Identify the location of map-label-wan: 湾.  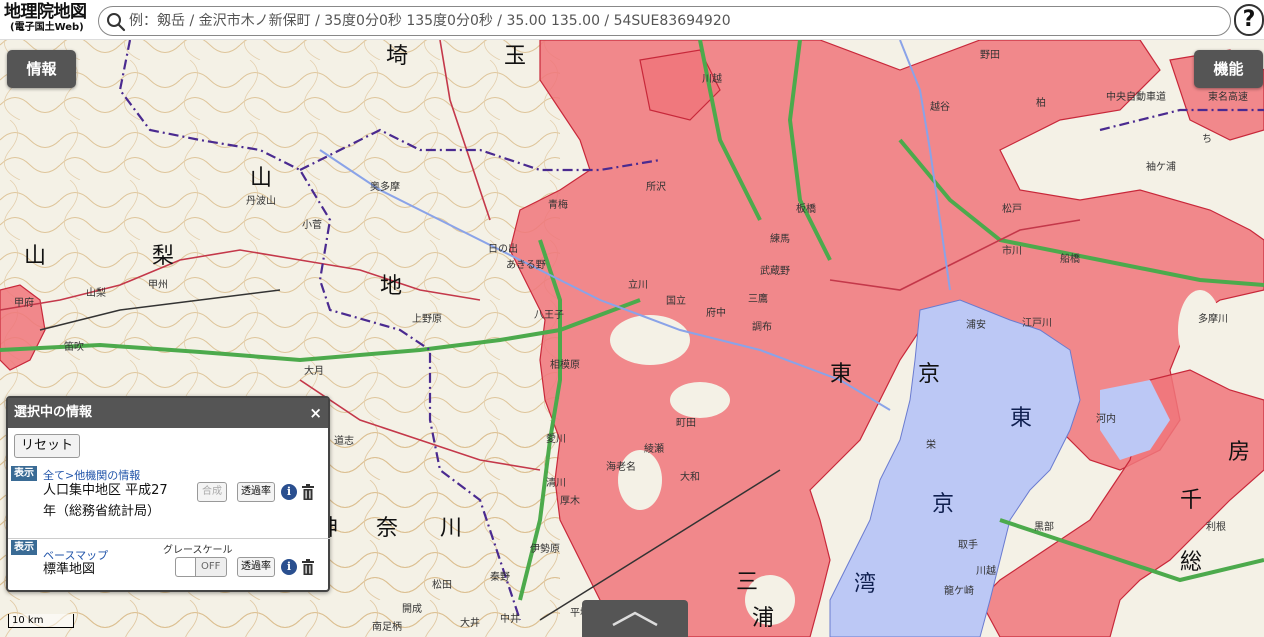
(865, 584).